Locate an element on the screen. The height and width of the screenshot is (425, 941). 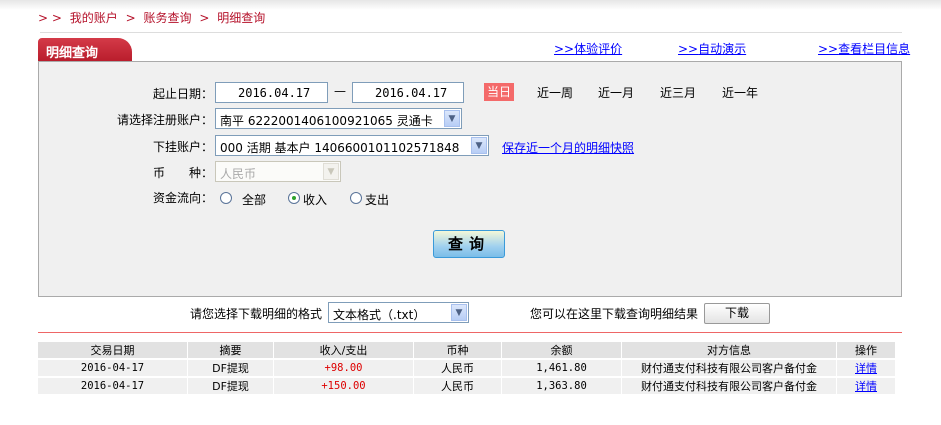
date-label: 起止日期： is located at coordinates (182, 94).